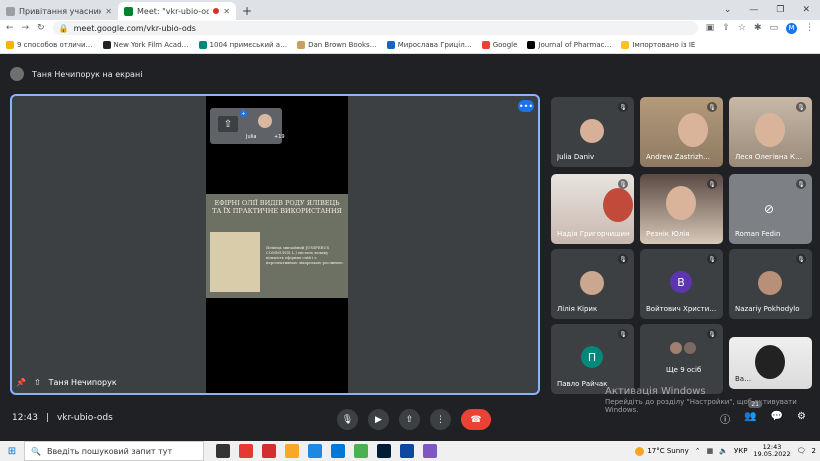  I want to click on participant-tile: 🎙 Nazariy Pokhodylo, so click(770, 284).